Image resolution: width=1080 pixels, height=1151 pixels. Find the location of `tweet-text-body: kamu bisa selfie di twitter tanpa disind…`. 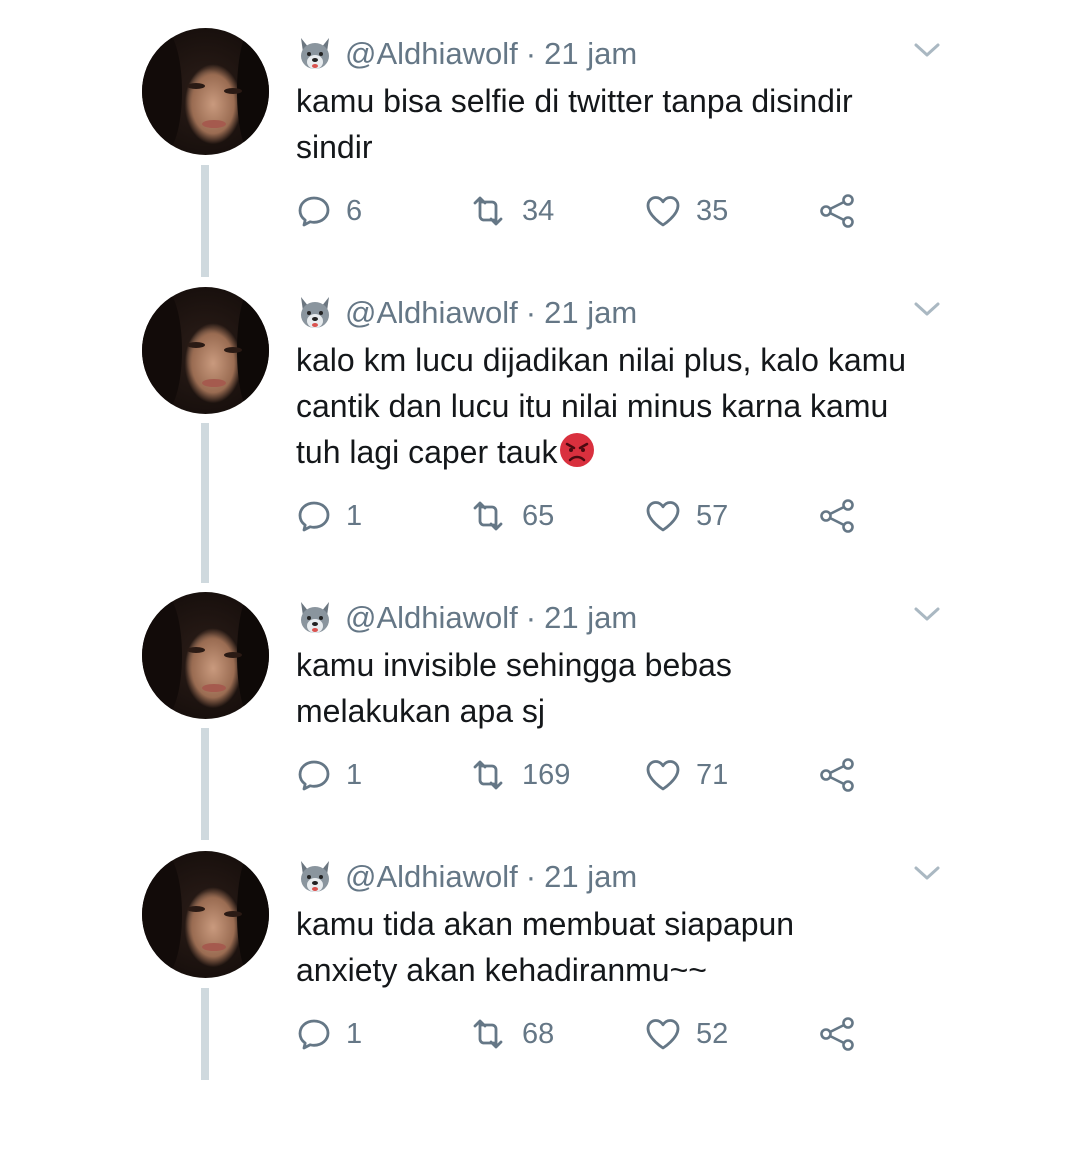

tweet-text-body: kamu bisa selfie di twitter tanpa disind… is located at coordinates (574, 124).